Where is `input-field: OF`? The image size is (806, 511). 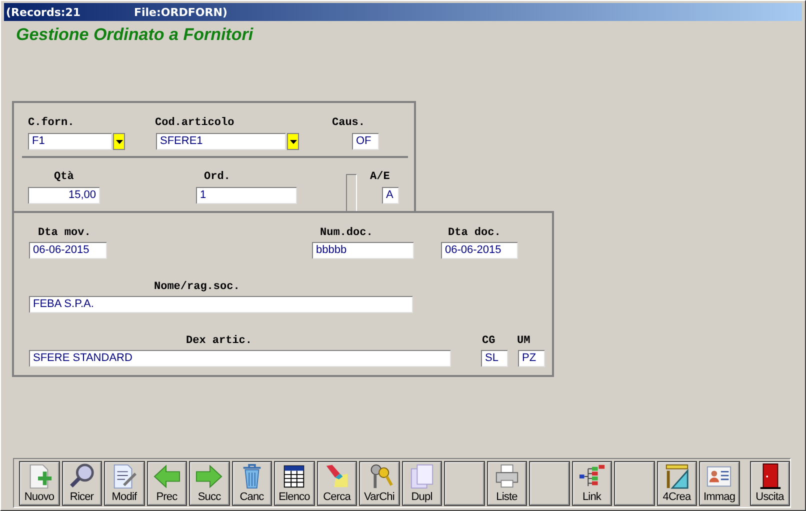 input-field: OF is located at coordinates (365, 141).